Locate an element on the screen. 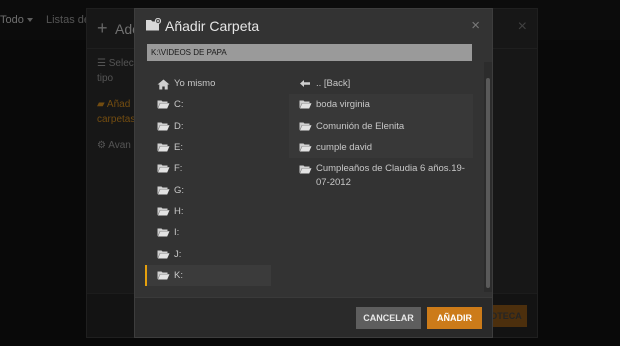  folder-add-icon is located at coordinates (153, 24).